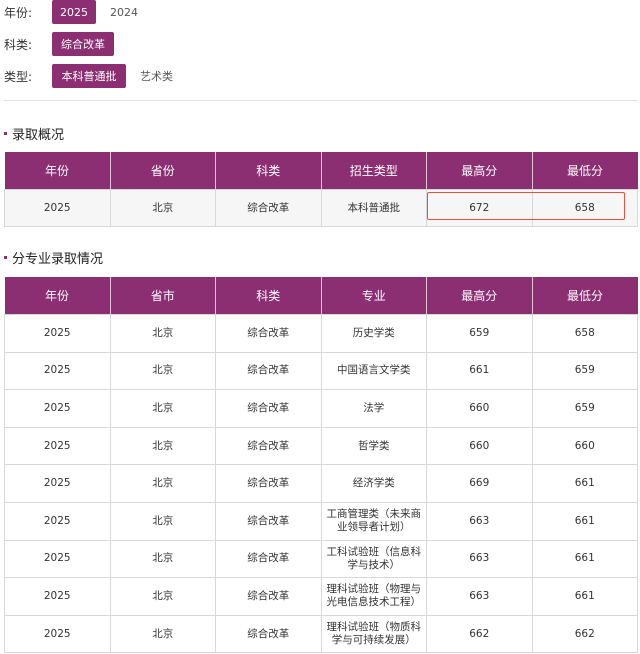 The height and width of the screenshot is (654, 640). What do you see at coordinates (321, 100) in the screenshot?
I see `filter-divider` at bounding box center [321, 100].